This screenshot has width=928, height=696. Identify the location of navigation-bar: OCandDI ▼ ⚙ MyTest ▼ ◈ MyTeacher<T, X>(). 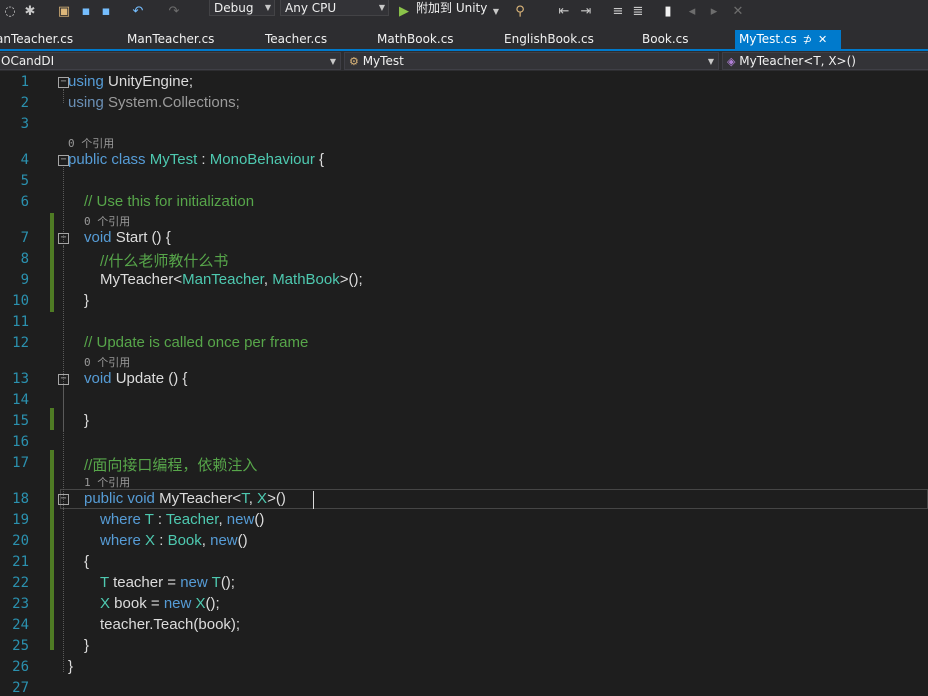
(464, 61).